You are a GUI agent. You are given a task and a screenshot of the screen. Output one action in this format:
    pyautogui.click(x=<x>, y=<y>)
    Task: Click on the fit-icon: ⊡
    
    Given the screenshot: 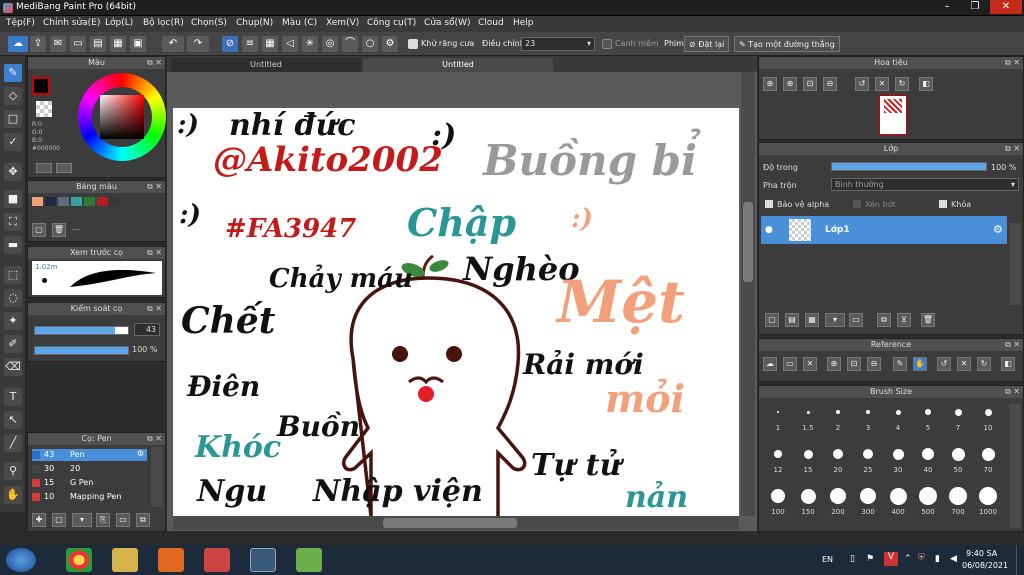 What is the action you would take?
    pyautogui.click(x=810, y=84)
    